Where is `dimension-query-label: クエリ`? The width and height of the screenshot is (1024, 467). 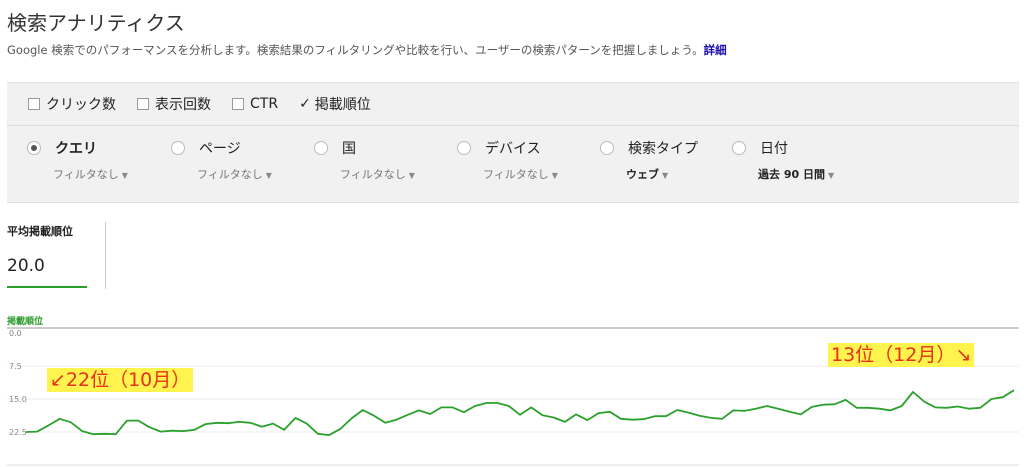 dimension-query-label: クエリ is located at coordinates (76, 149).